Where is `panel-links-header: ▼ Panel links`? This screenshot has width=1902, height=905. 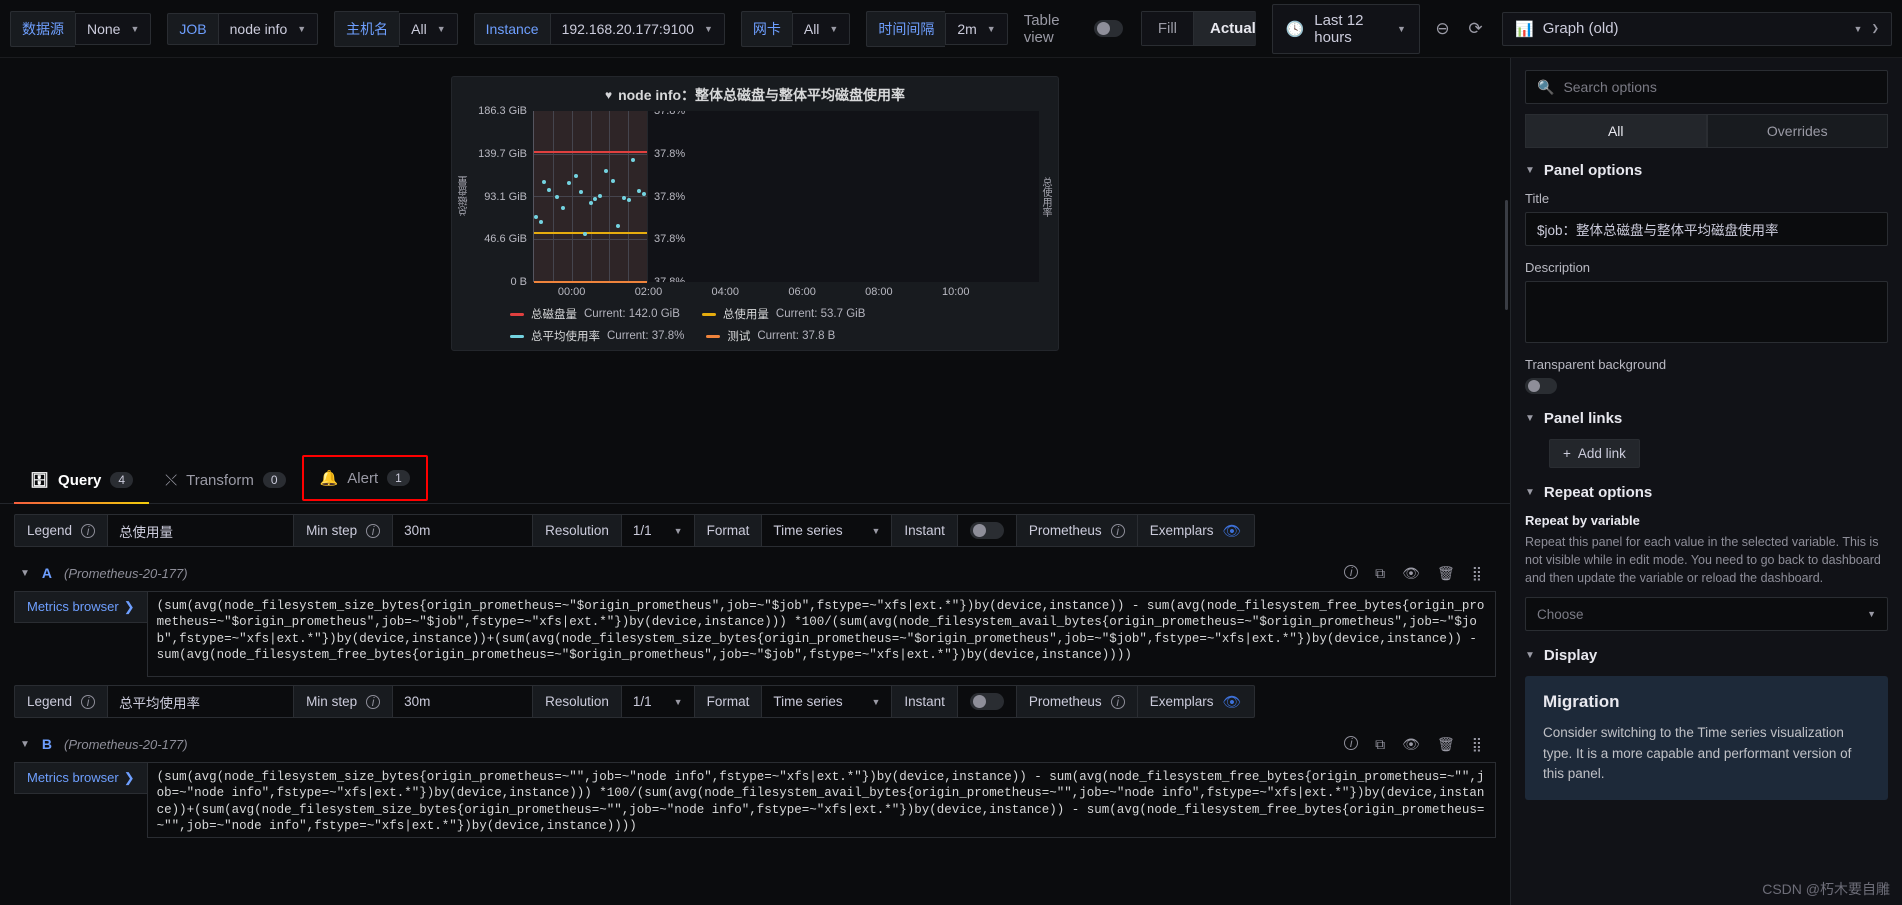
panel-links-header: ▼ Panel links is located at coordinates (1706, 418).